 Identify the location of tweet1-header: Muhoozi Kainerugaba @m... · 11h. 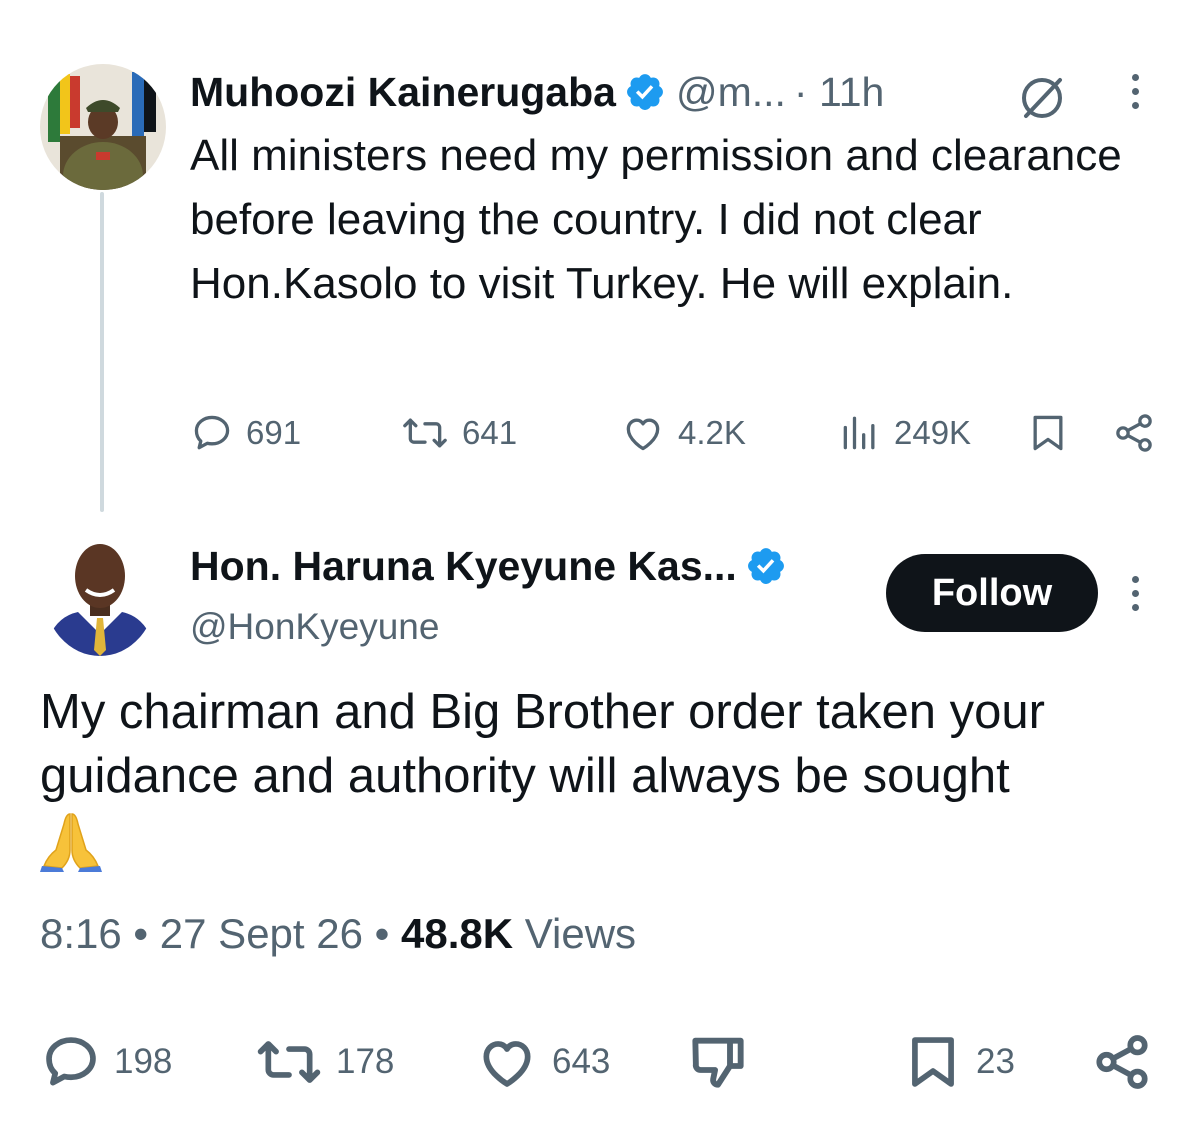
(537, 92).